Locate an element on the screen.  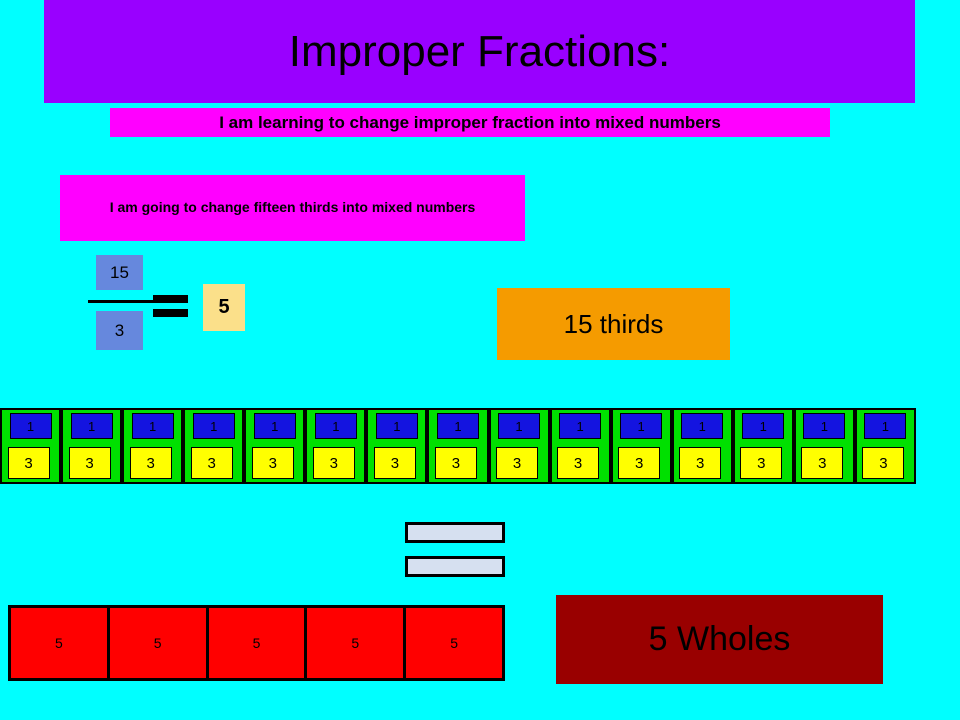
fraction-divider-line is located at coordinates (123, 301).